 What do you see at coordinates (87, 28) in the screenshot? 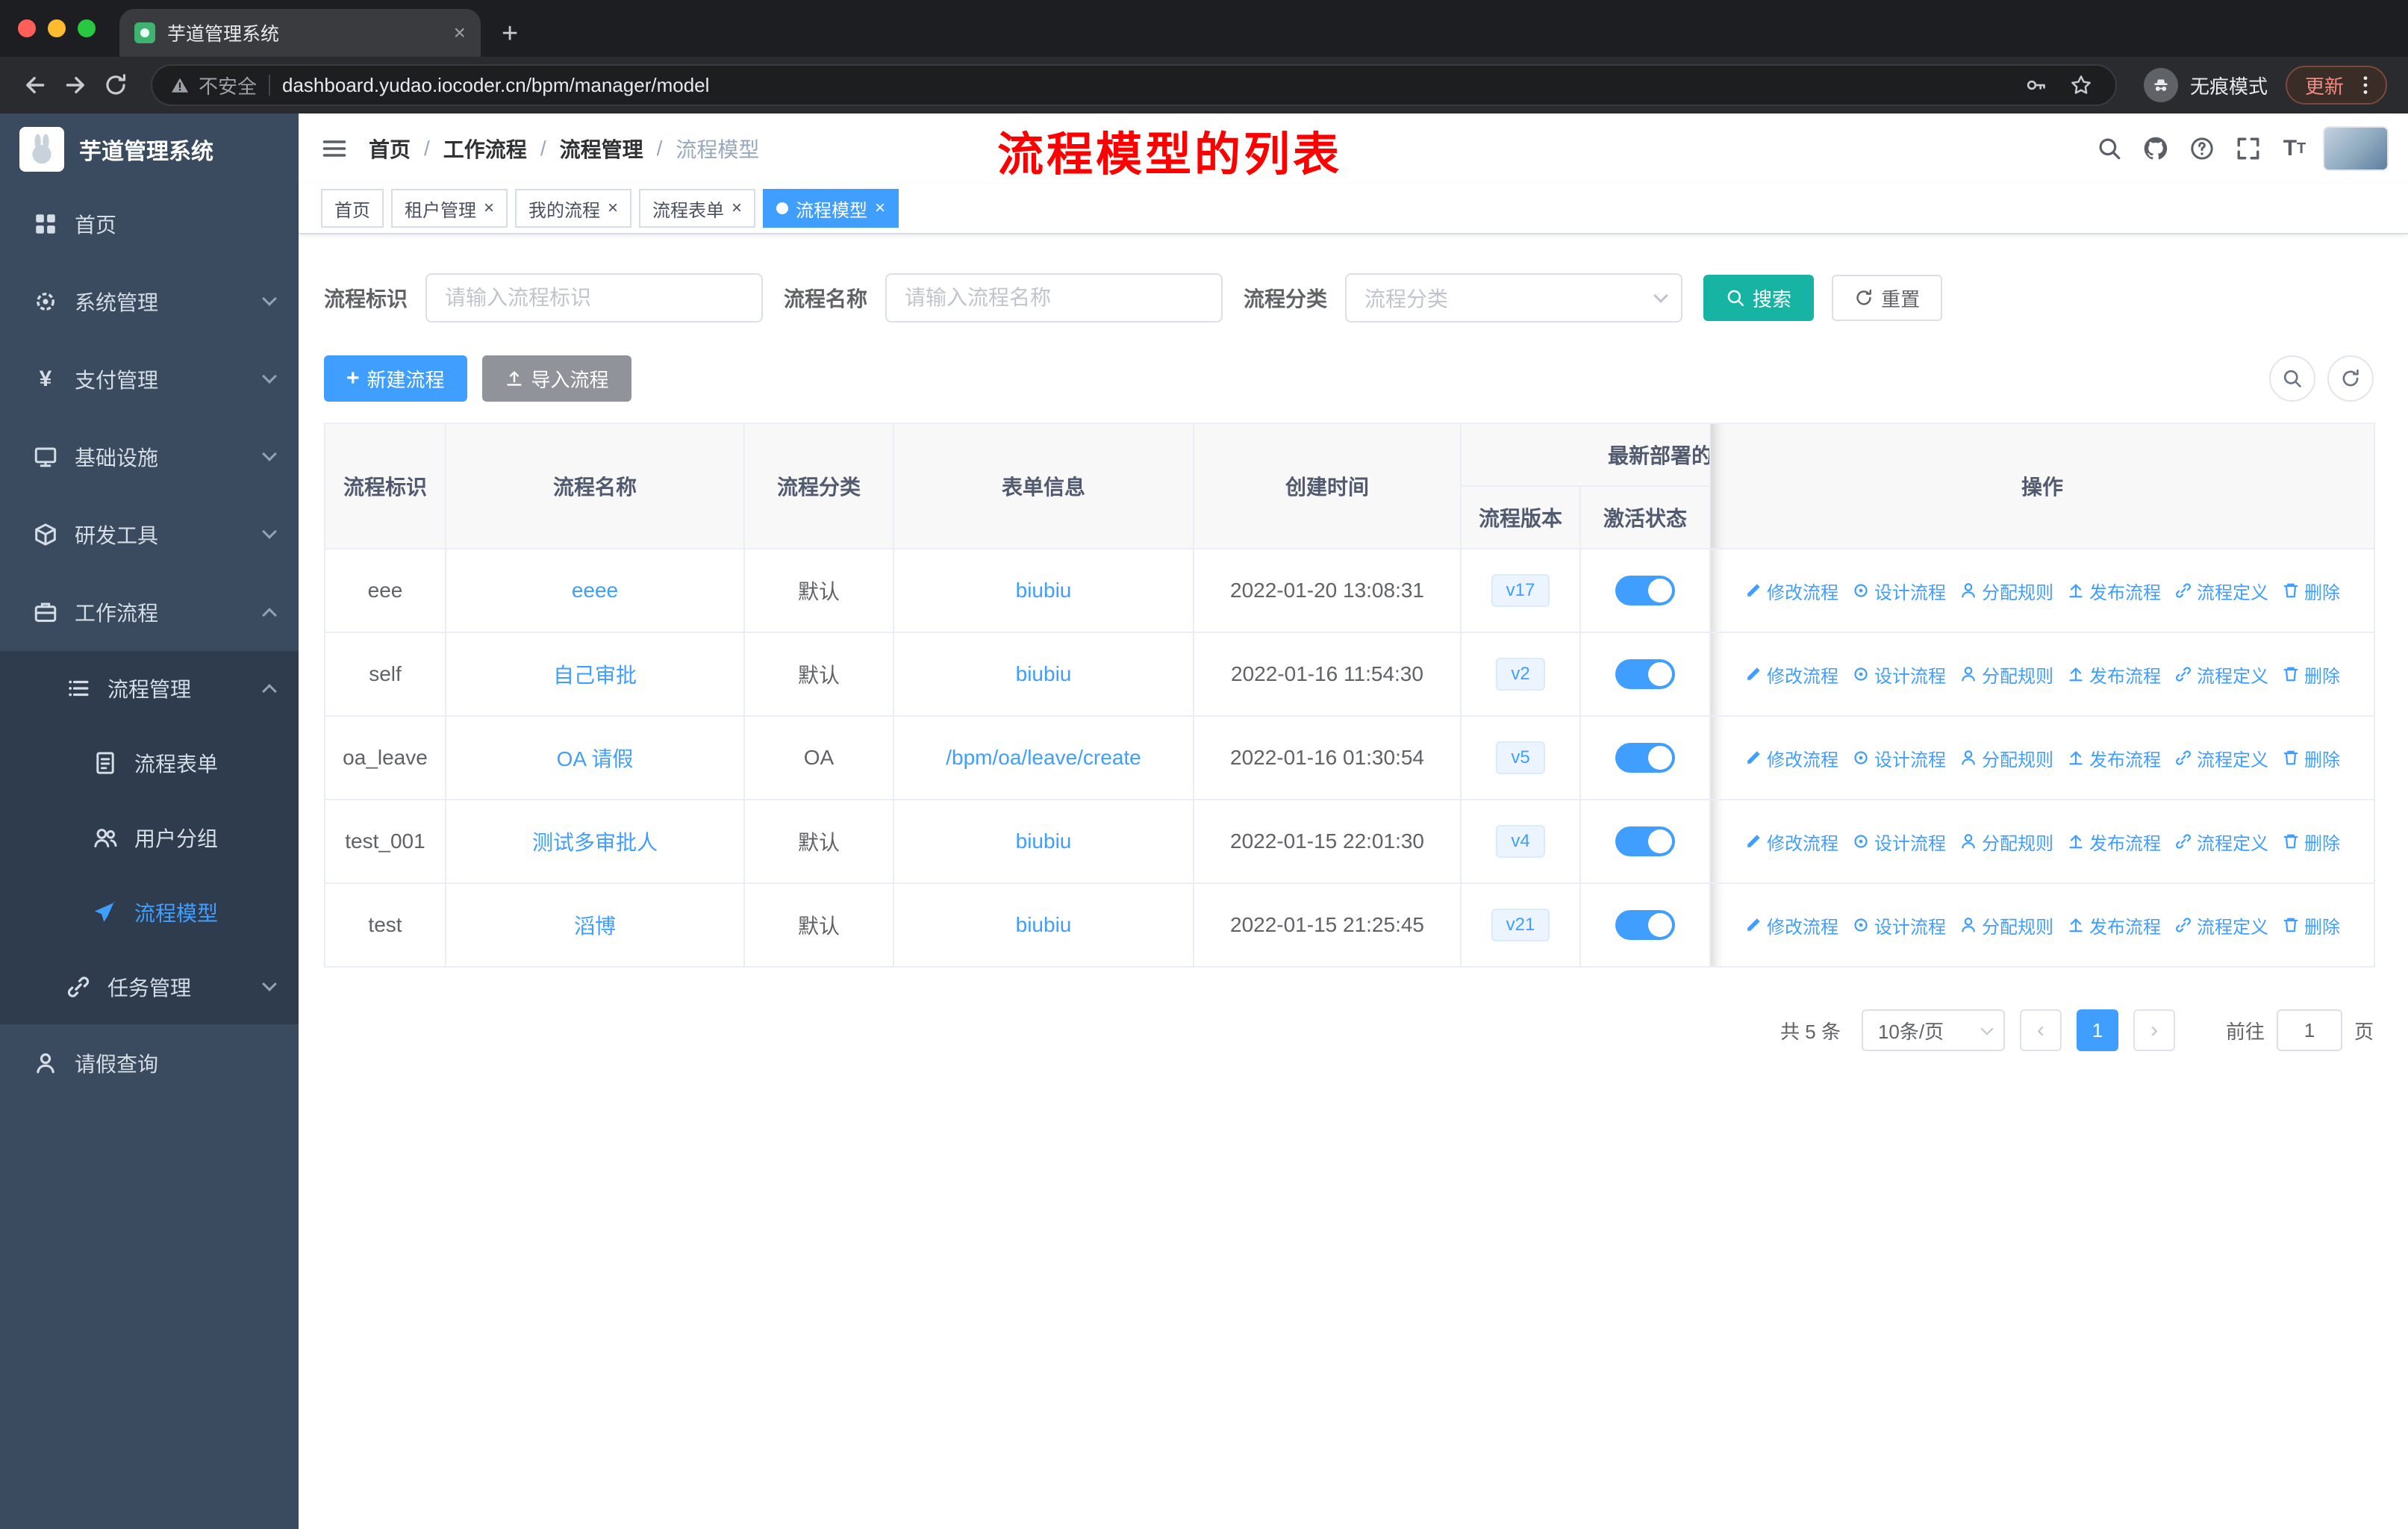
I see `maximize-window-button` at bounding box center [87, 28].